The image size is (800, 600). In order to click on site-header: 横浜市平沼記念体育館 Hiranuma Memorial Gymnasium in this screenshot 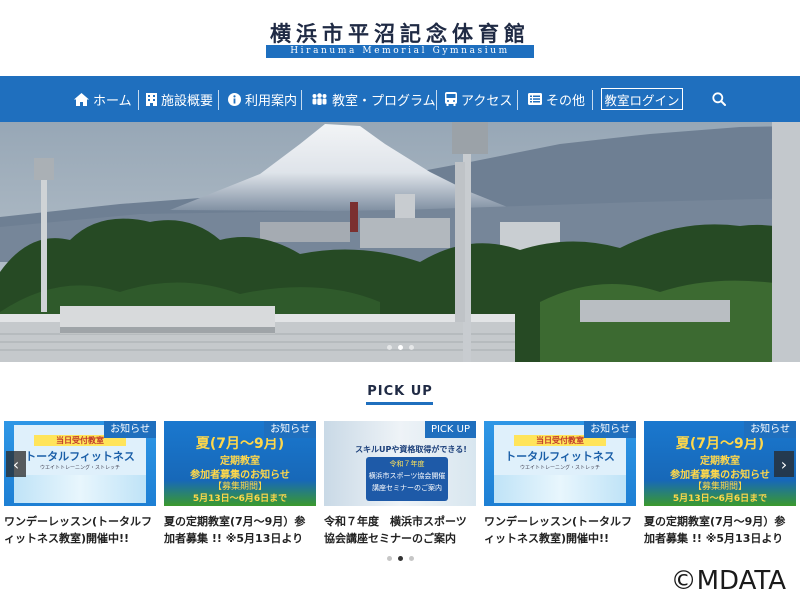, I will do `click(400, 38)`.